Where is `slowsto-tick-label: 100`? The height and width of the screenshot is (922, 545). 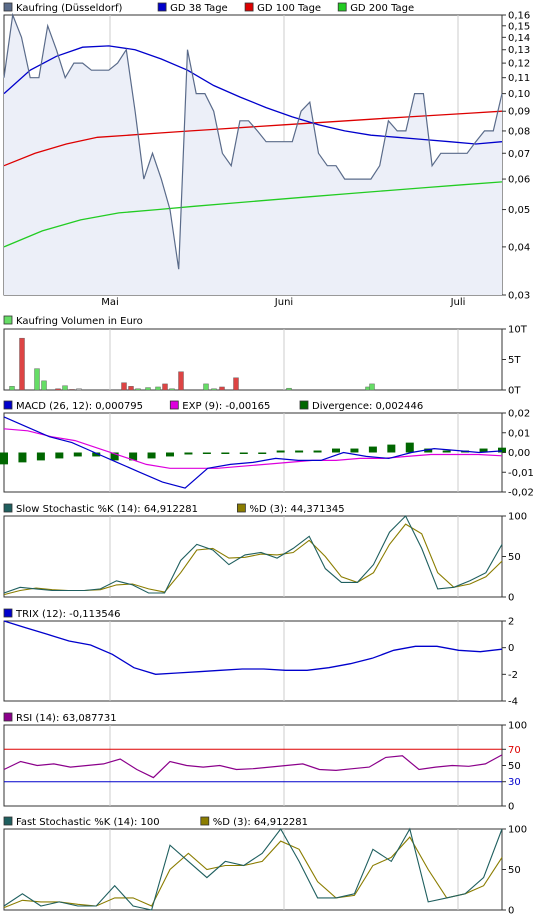
slowsto-tick-label: 100 is located at coordinates (517, 517).